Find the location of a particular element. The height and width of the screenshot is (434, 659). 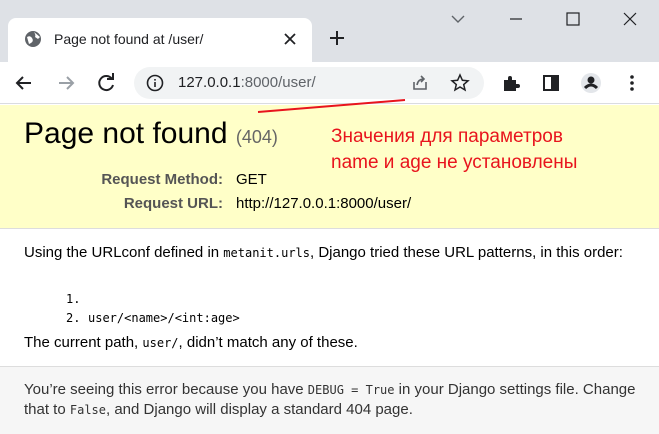

address-bar: 127.0.0.1:8000/user/ is located at coordinates (309, 83).